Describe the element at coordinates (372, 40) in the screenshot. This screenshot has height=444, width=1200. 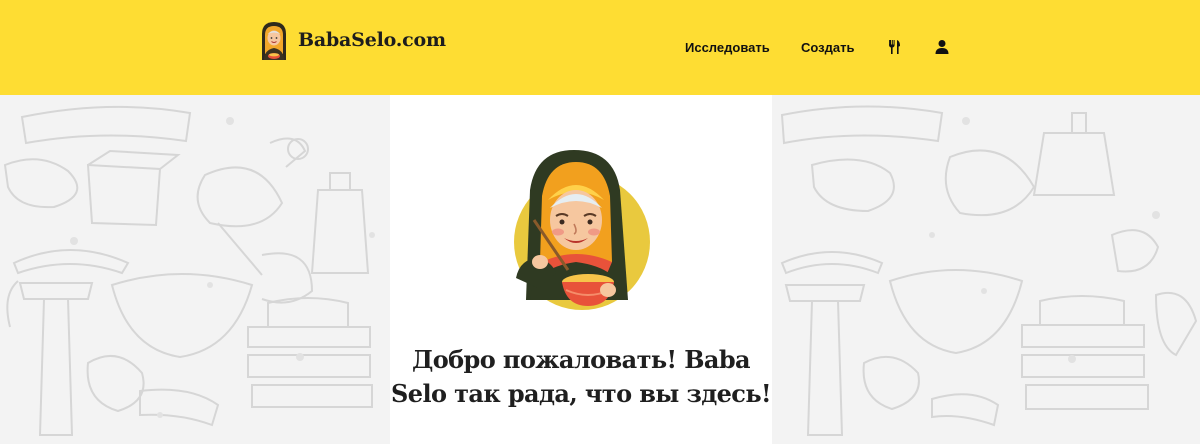
I see `brand-name: BabaSelo.com` at that location.